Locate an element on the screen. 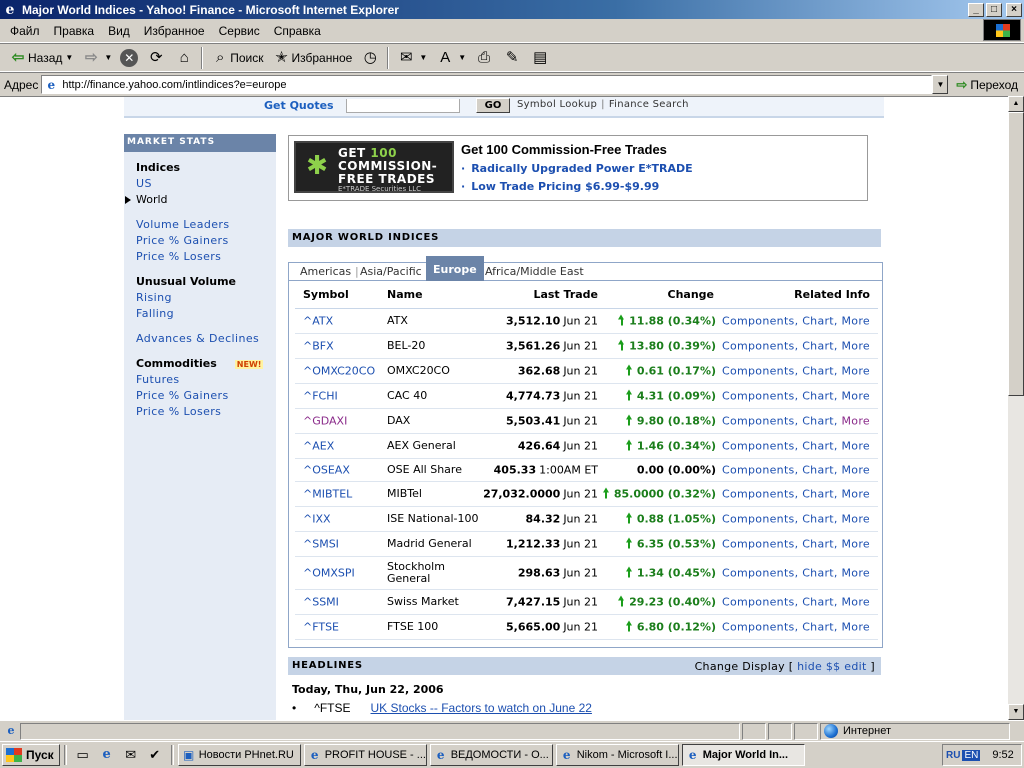 The width and height of the screenshot is (1024, 768). home-button: ⌂ is located at coordinates (184, 58).